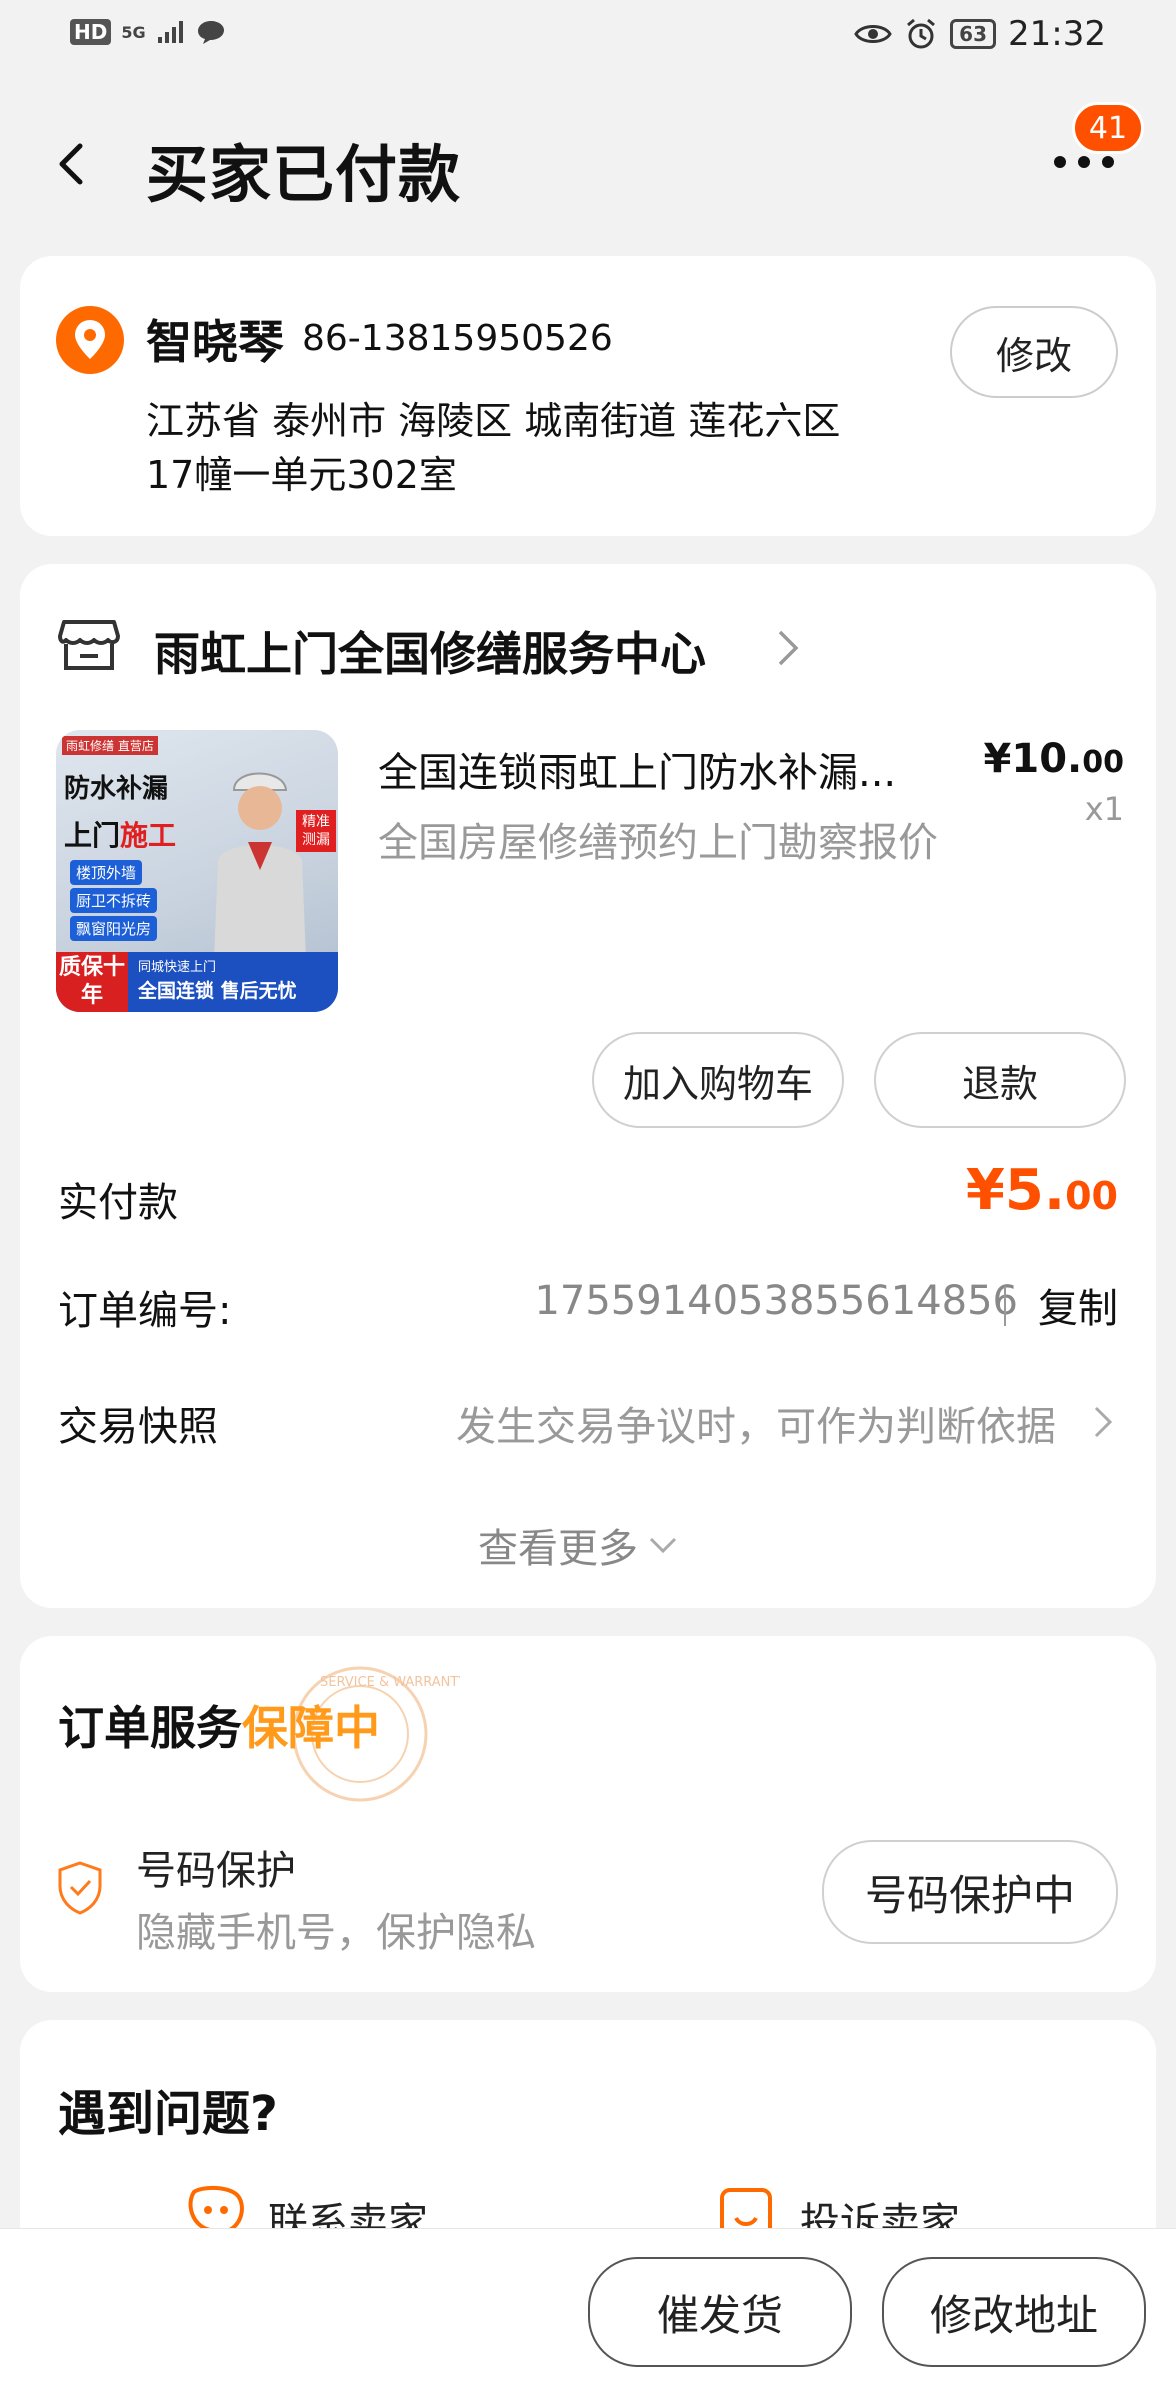 The width and height of the screenshot is (1176, 2400). What do you see at coordinates (177, 967) in the screenshot?
I see `image-chain-small: 同城快速上门` at bounding box center [177, 967].